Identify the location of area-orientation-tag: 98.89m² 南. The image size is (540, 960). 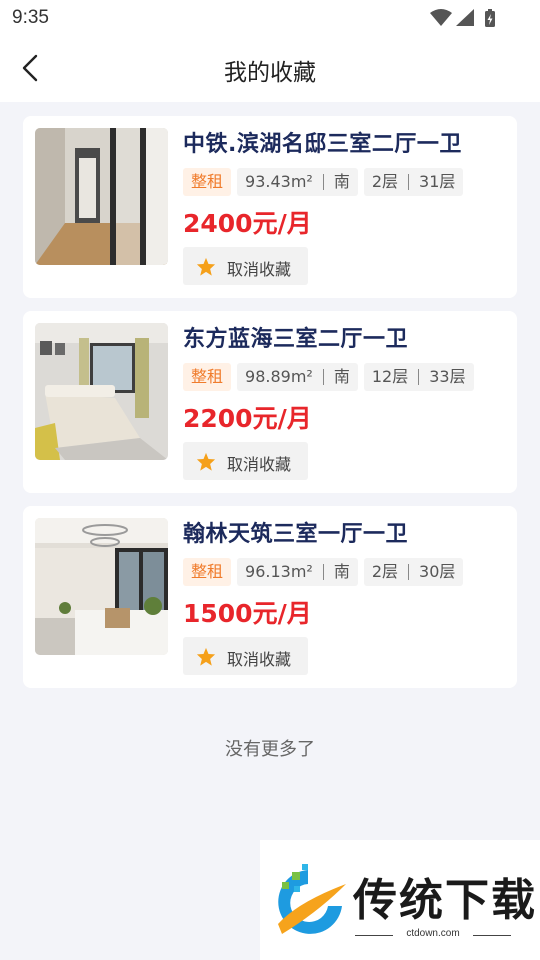
(297, 377).